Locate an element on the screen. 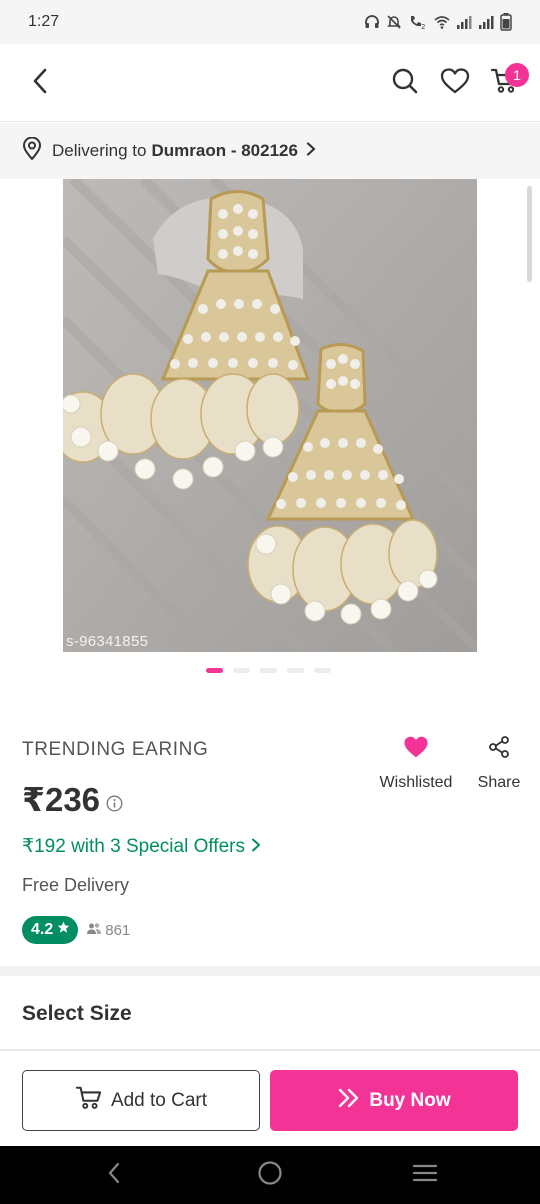 The width and height of the screenshot is (540, 1204). wishlisted-button: Wishlisted is located at coordinates (416, 763).